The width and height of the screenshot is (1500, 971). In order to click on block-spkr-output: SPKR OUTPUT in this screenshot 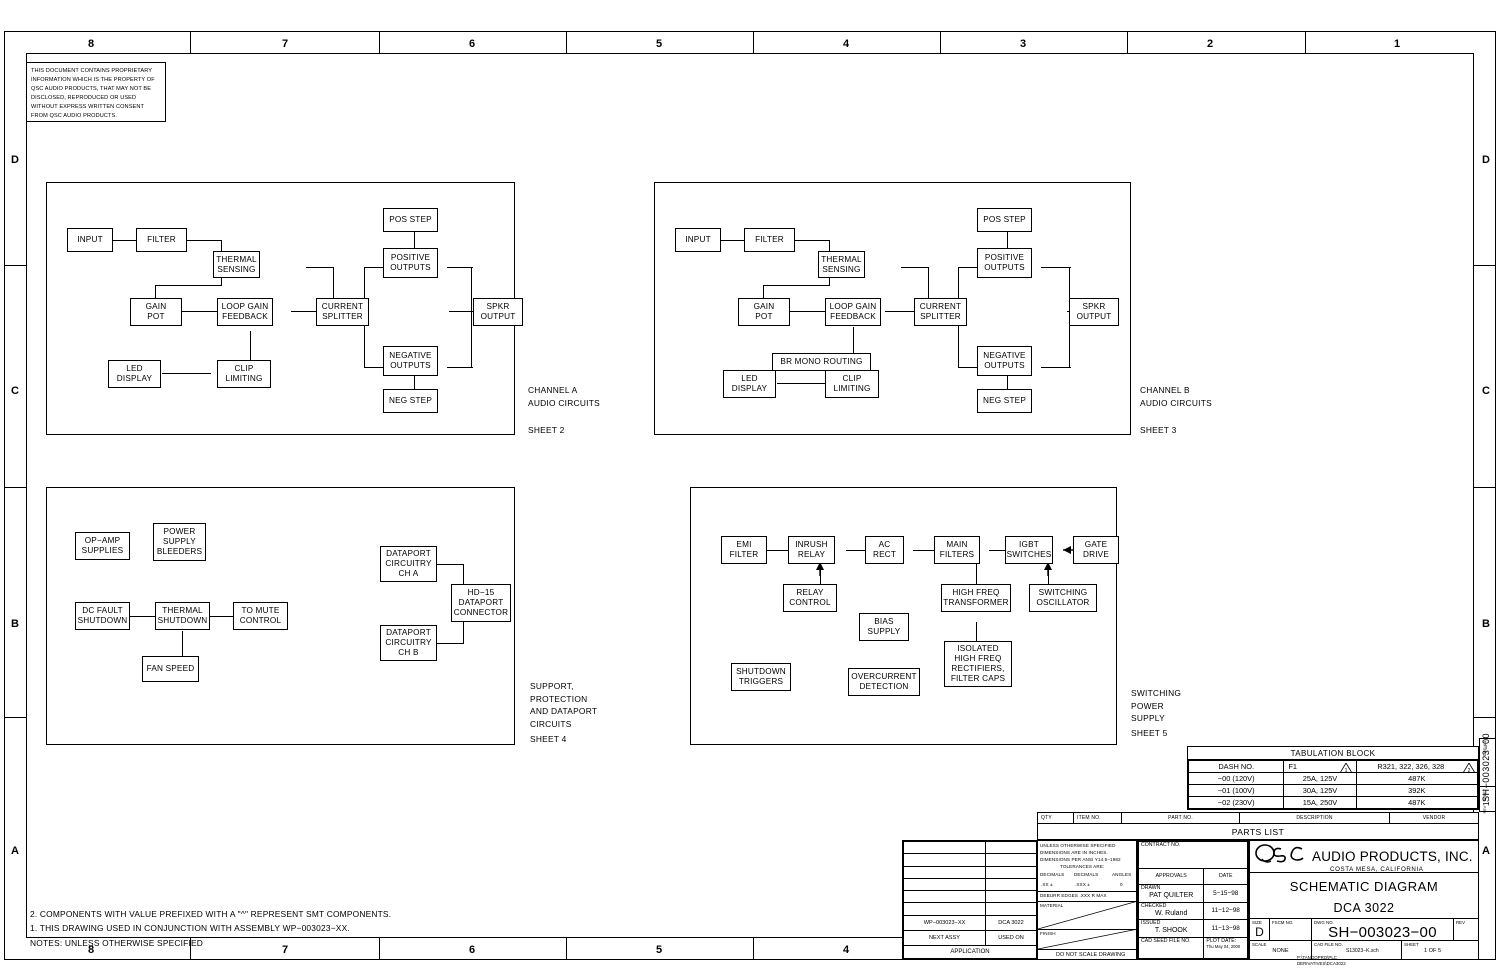, I will do `click(1094, 312)`.